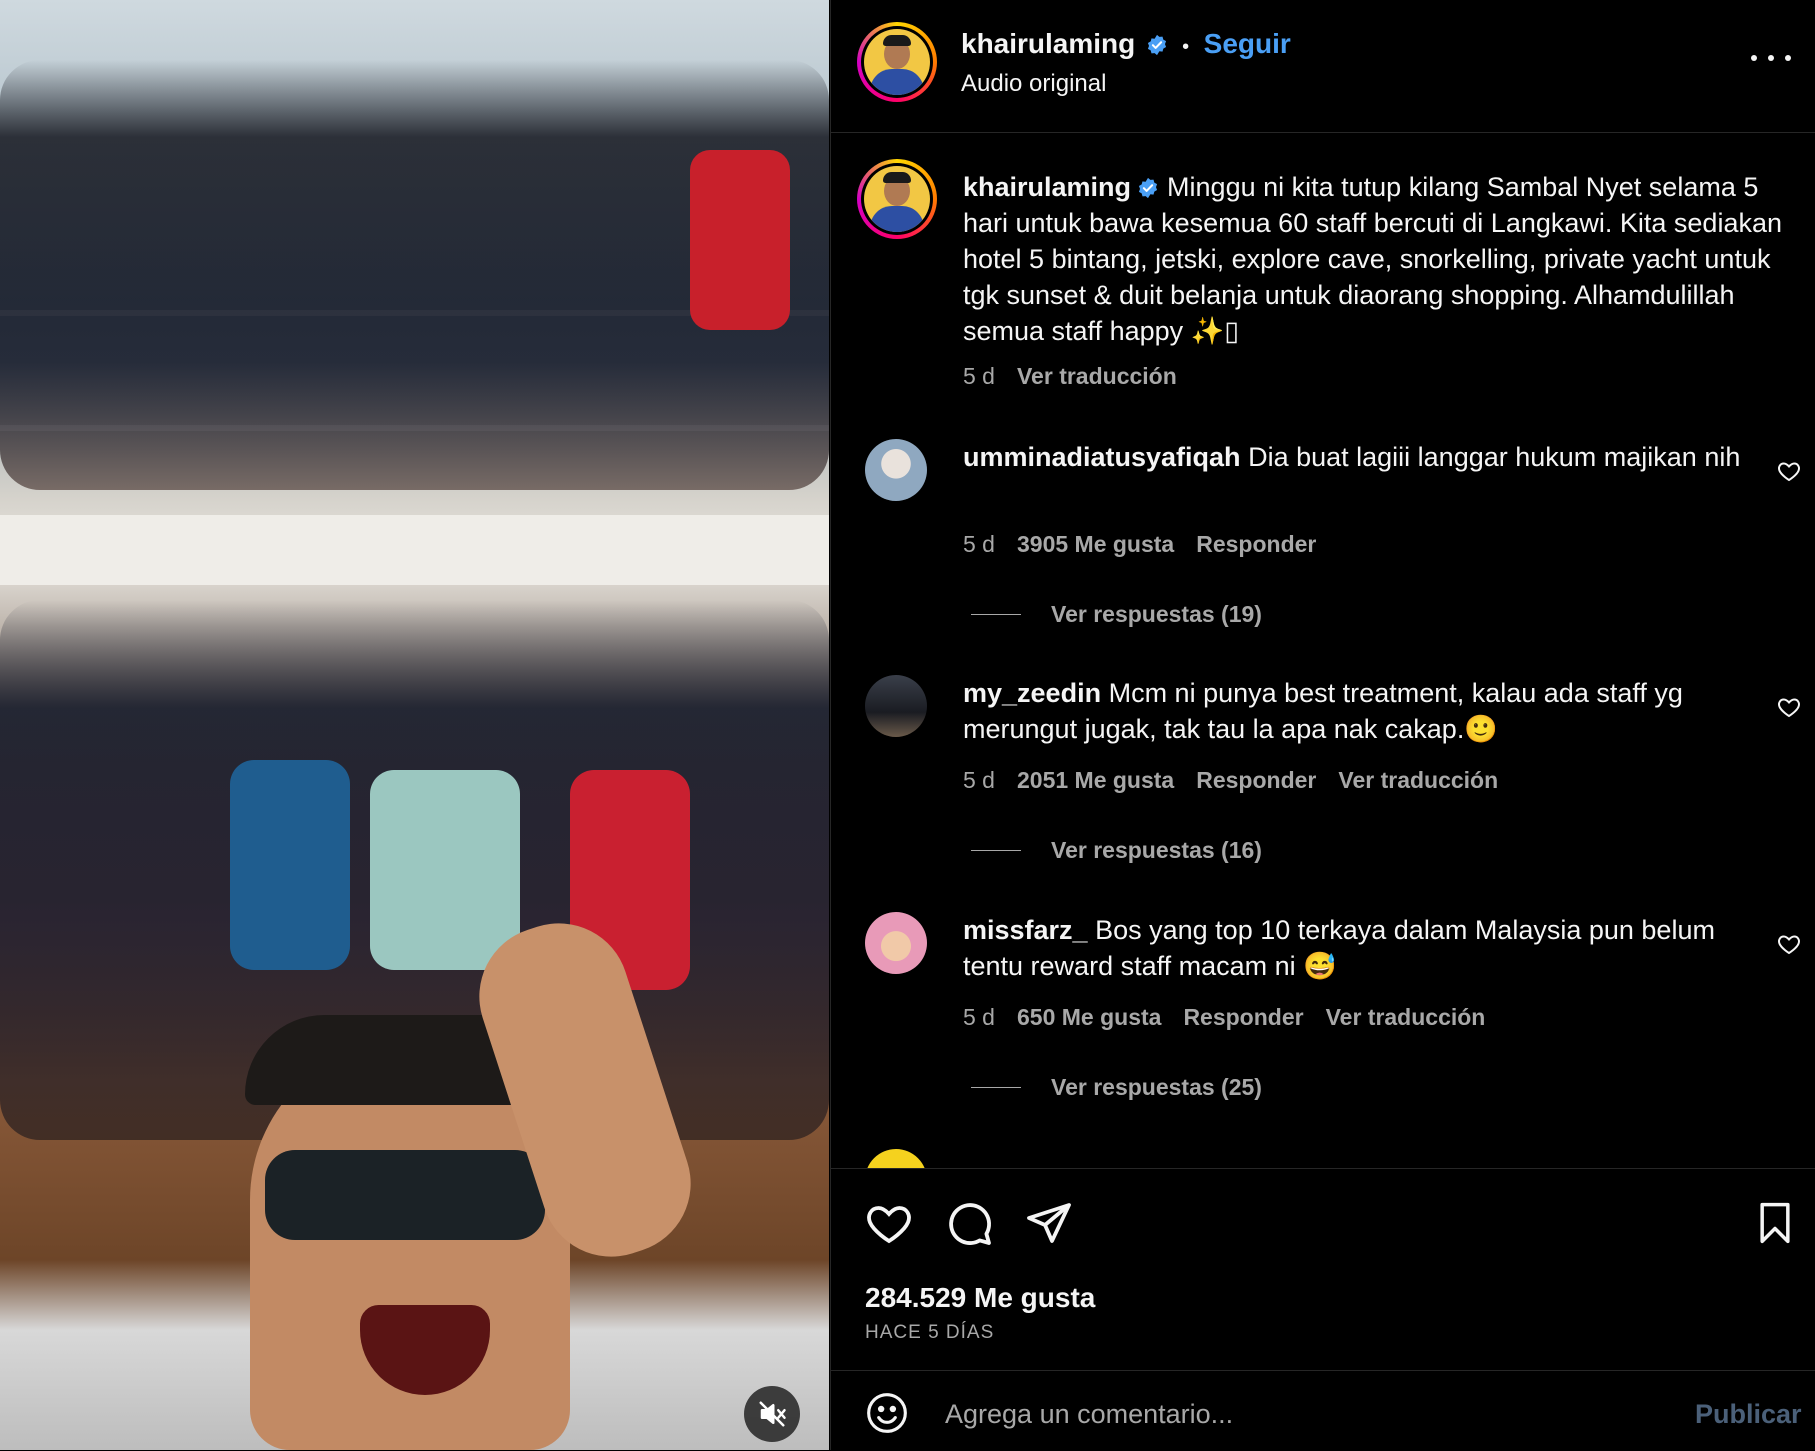 The width and height of the screenshot is (1815, 1451). What do you see at coordinates (1156, 1087) in the screenshot?
I see `view-replies-label: Ver respuestas (25)` at bounding box center [1156, 1087].